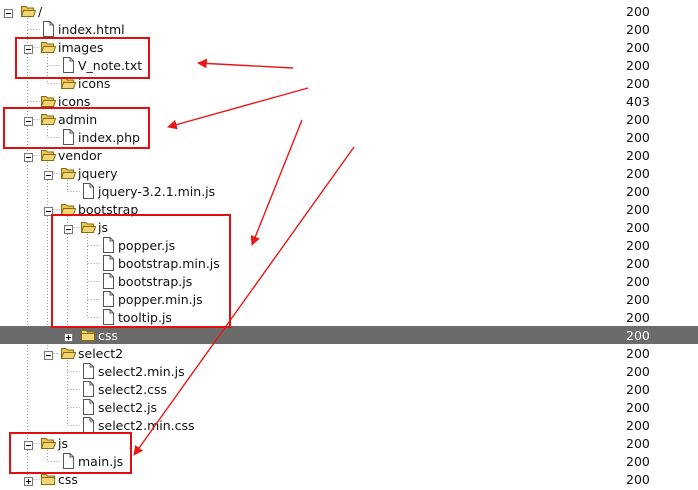  Describe the element at coordinates (146, 425) in the screenshot. I see `tree-row-label: select2.min.css` at that location.